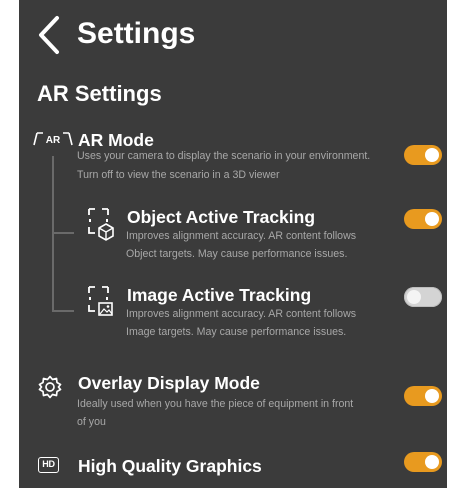 The image size is (456, 488). Describe the element at coordinates (170, 466) in the screenshot. I see `high-quality-label: High Quality Graphics` at that location.